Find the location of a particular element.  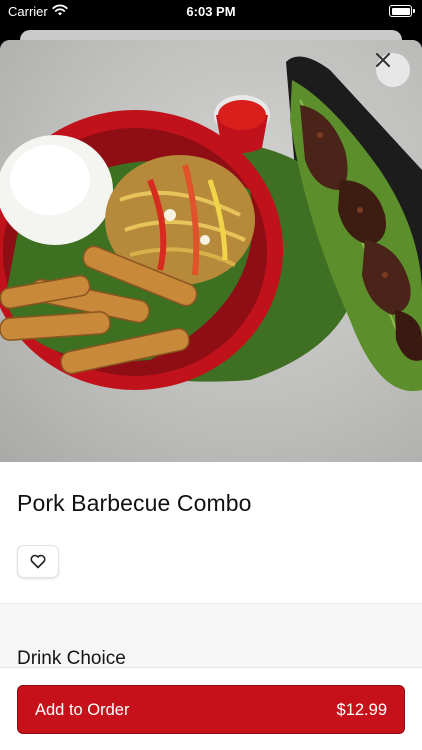

heart-icon is located at coordinates (38, 561).